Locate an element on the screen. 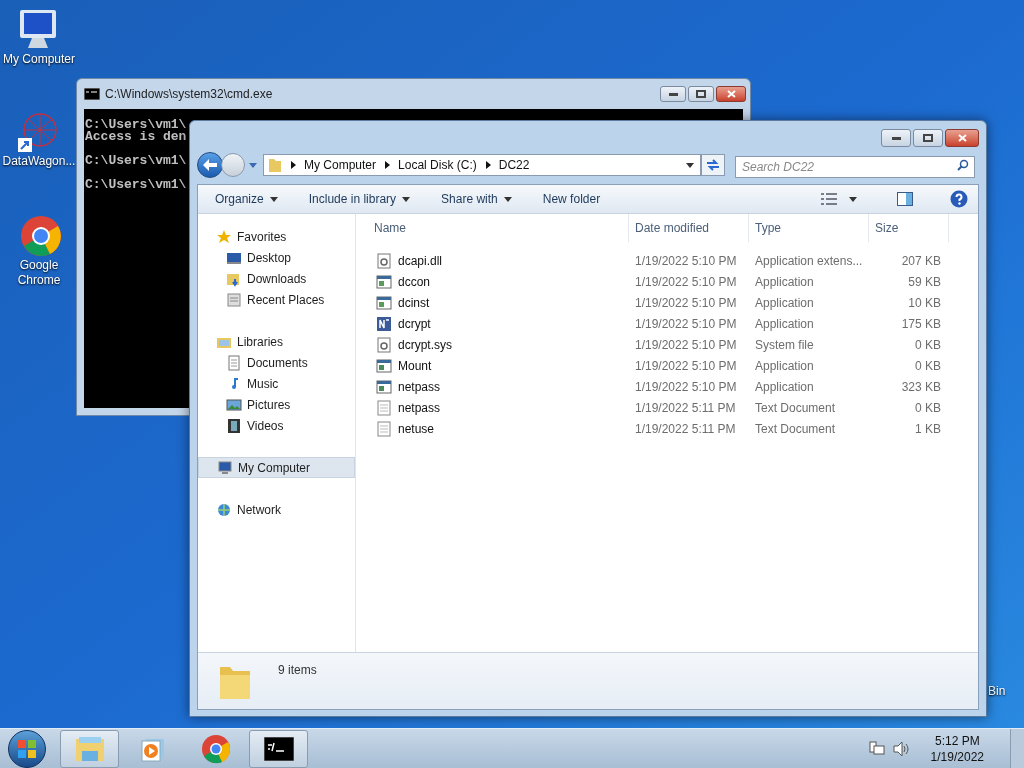  preview-pane-button is located at coordinates (905, 199).